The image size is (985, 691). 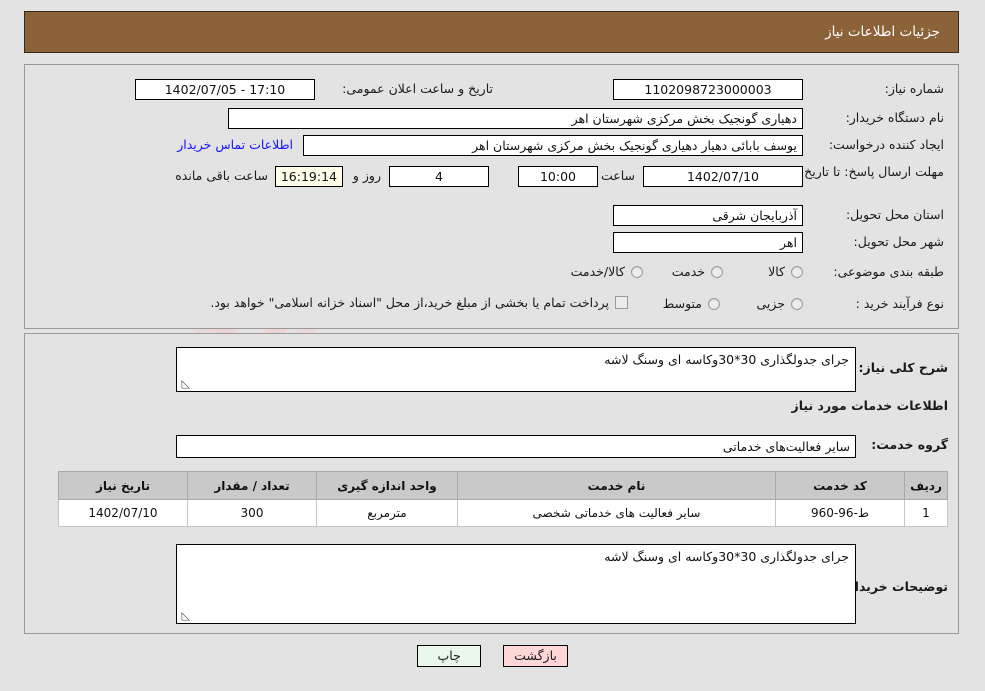 What do you see at coordinates (309, 176) in the screenshot?
I see `deadline-countdown-value: 16:19:14` at bounding box center [309, 176].